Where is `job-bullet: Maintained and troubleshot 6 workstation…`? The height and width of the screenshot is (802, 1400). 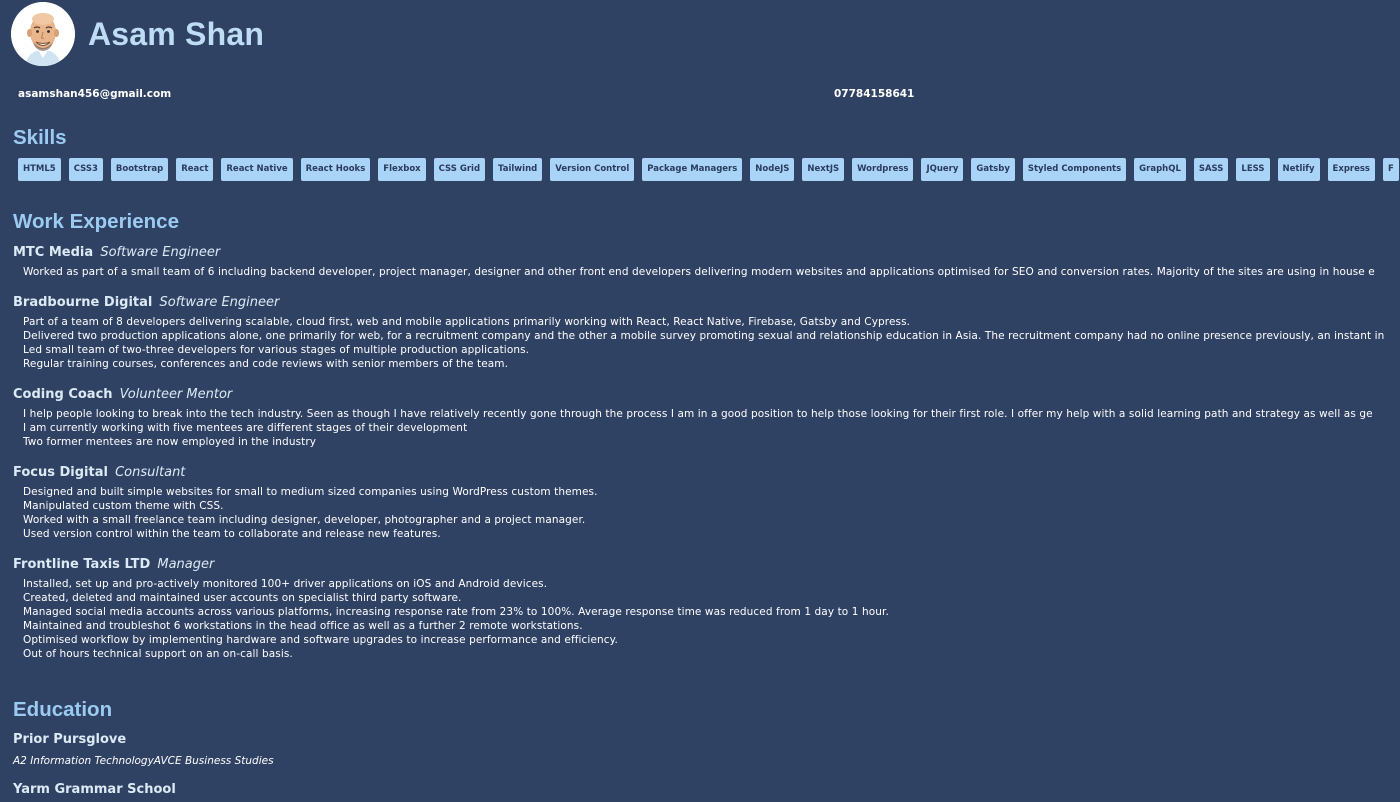 job-bullet: Maintained and troubleshot 6 workstation… is located at coordinates (706, 626).